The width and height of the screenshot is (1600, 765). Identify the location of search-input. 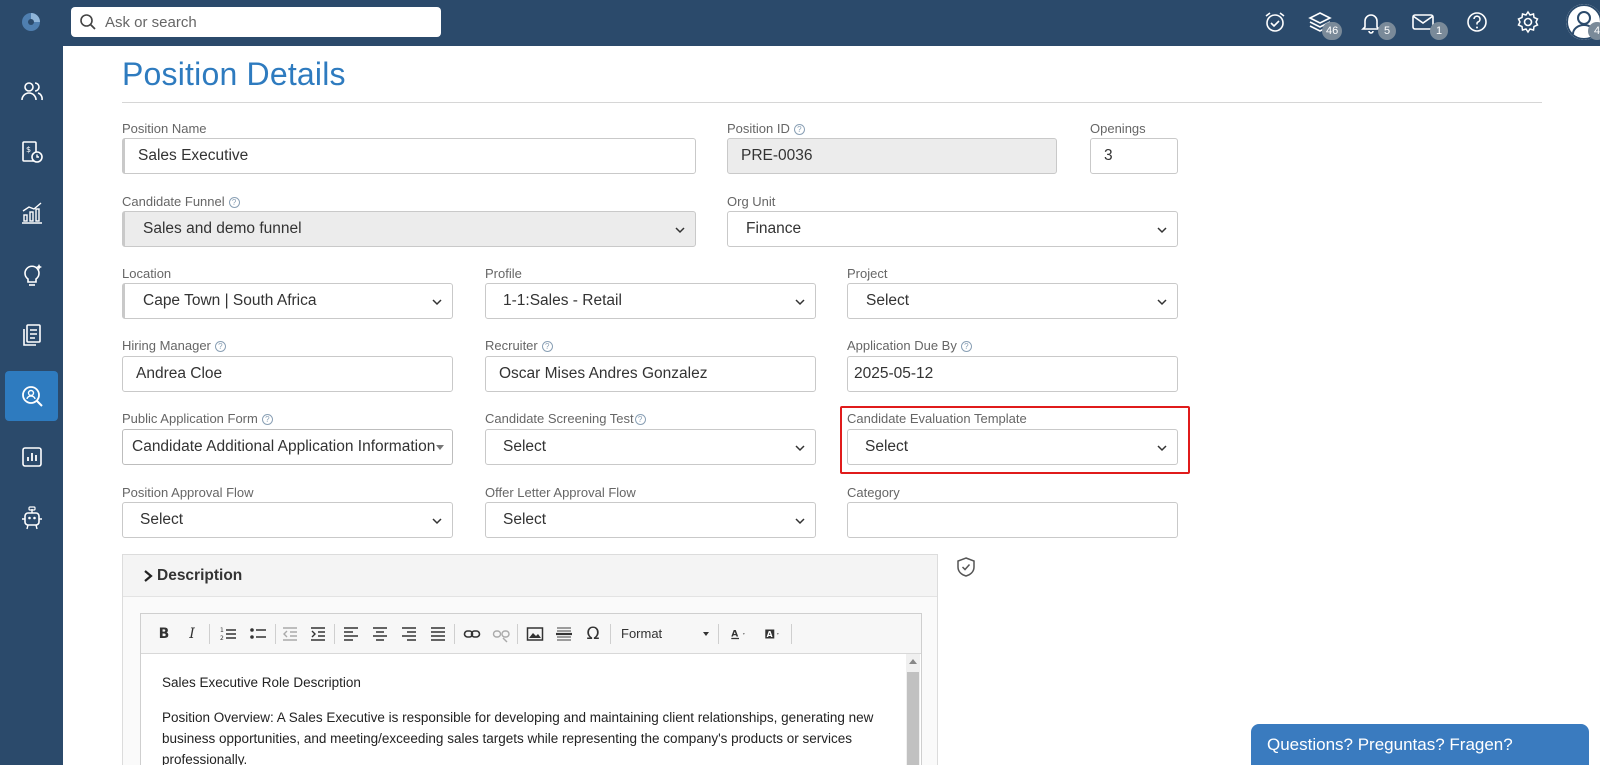
(265, 22).